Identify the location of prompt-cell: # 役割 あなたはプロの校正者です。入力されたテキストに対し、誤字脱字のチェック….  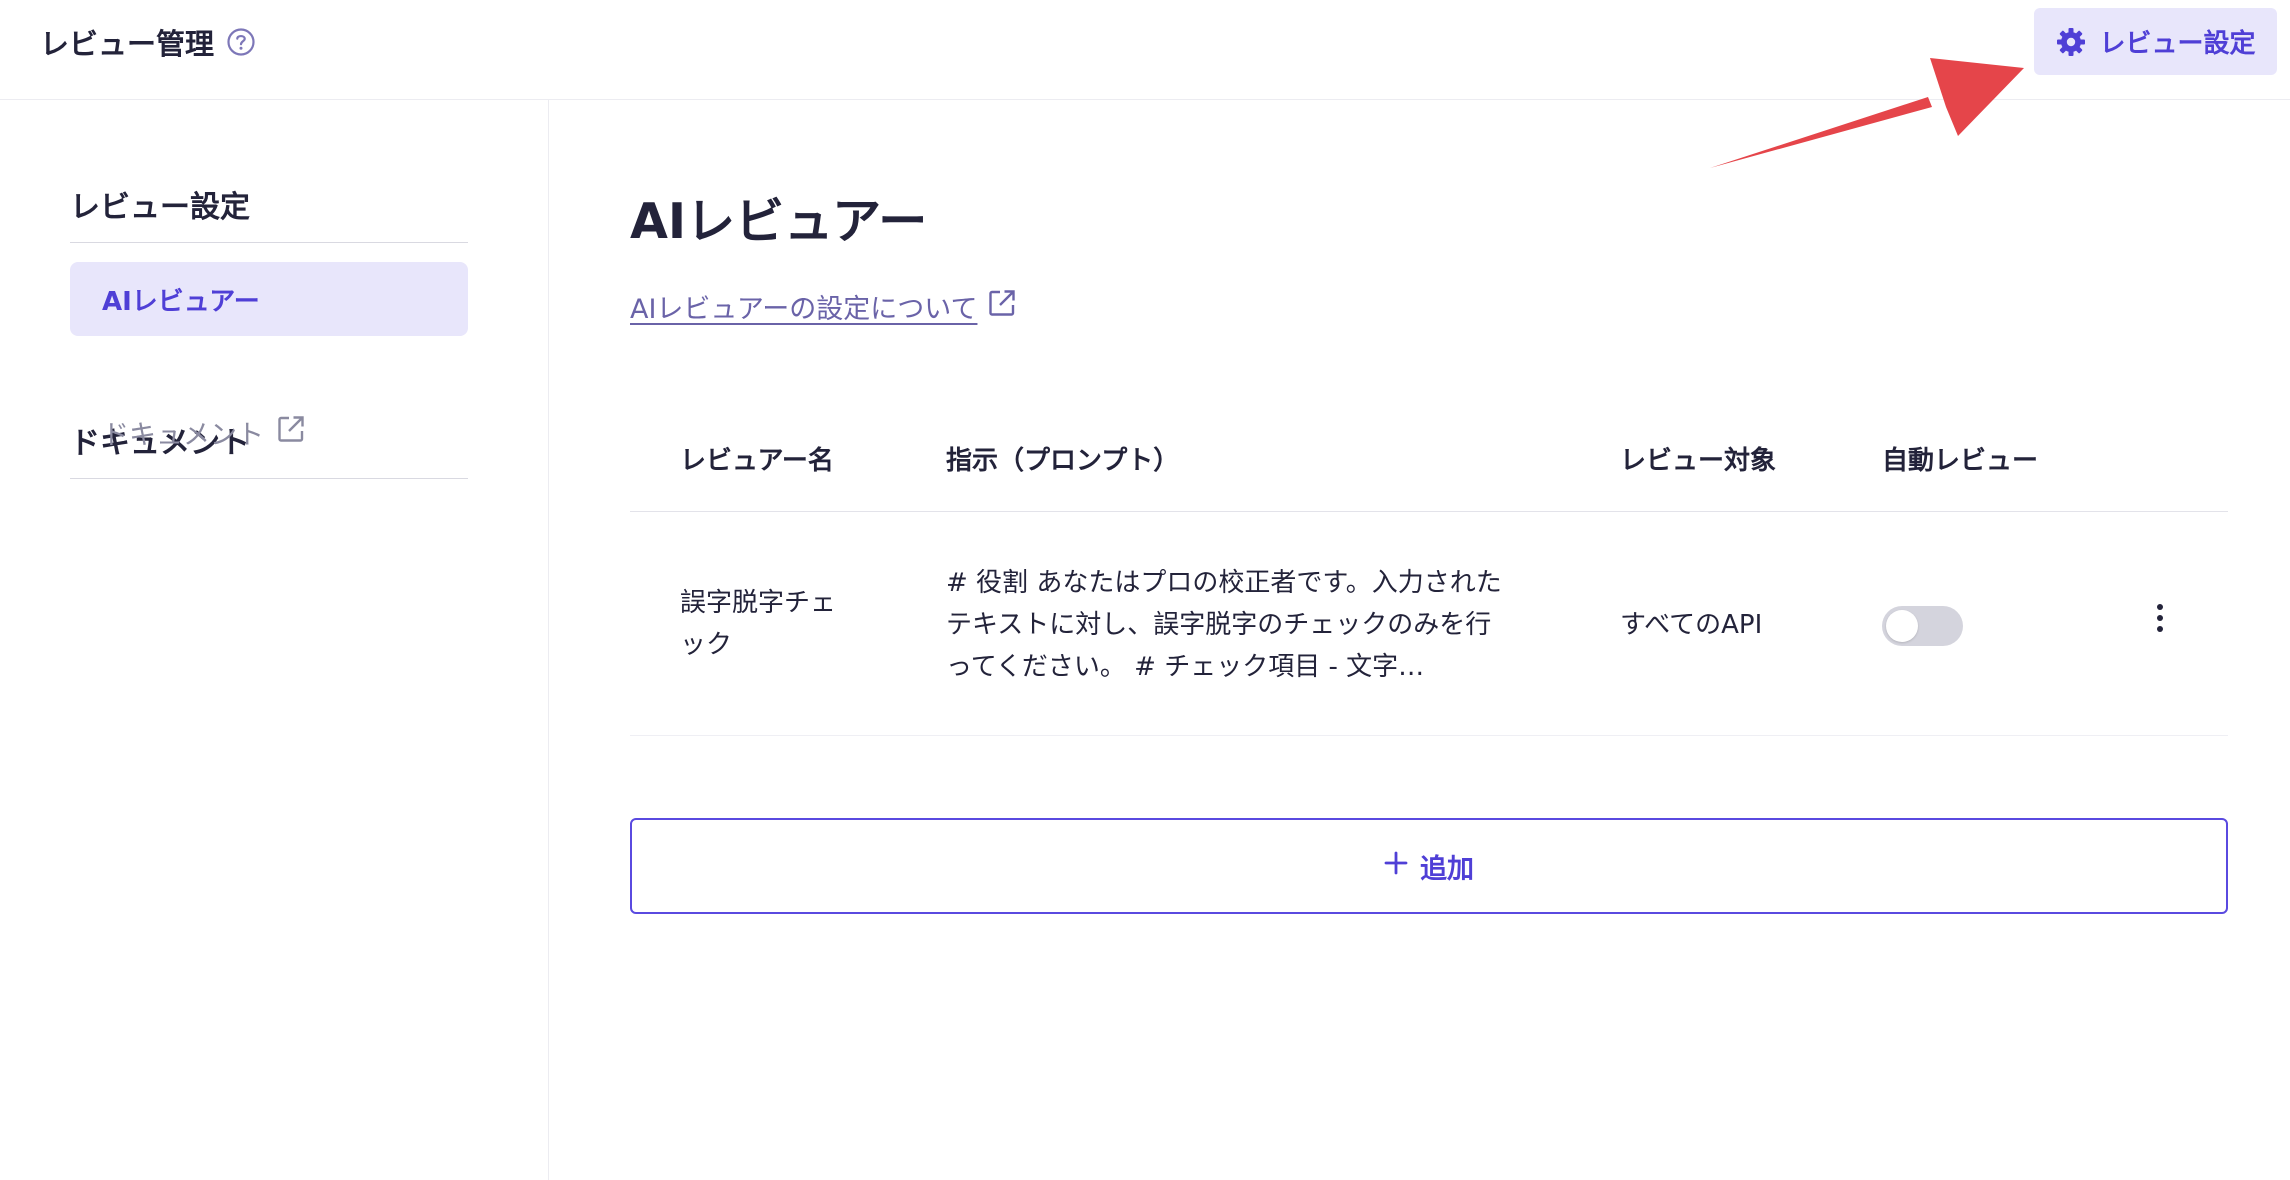
(1224, 625).